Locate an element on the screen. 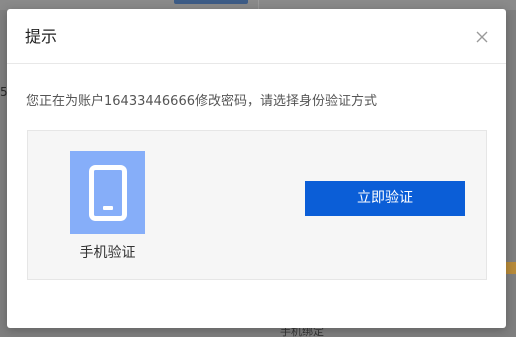 Image resolution: width=516 pixels, height=337 pixels. close-icon is located at coordinates (482, 37).